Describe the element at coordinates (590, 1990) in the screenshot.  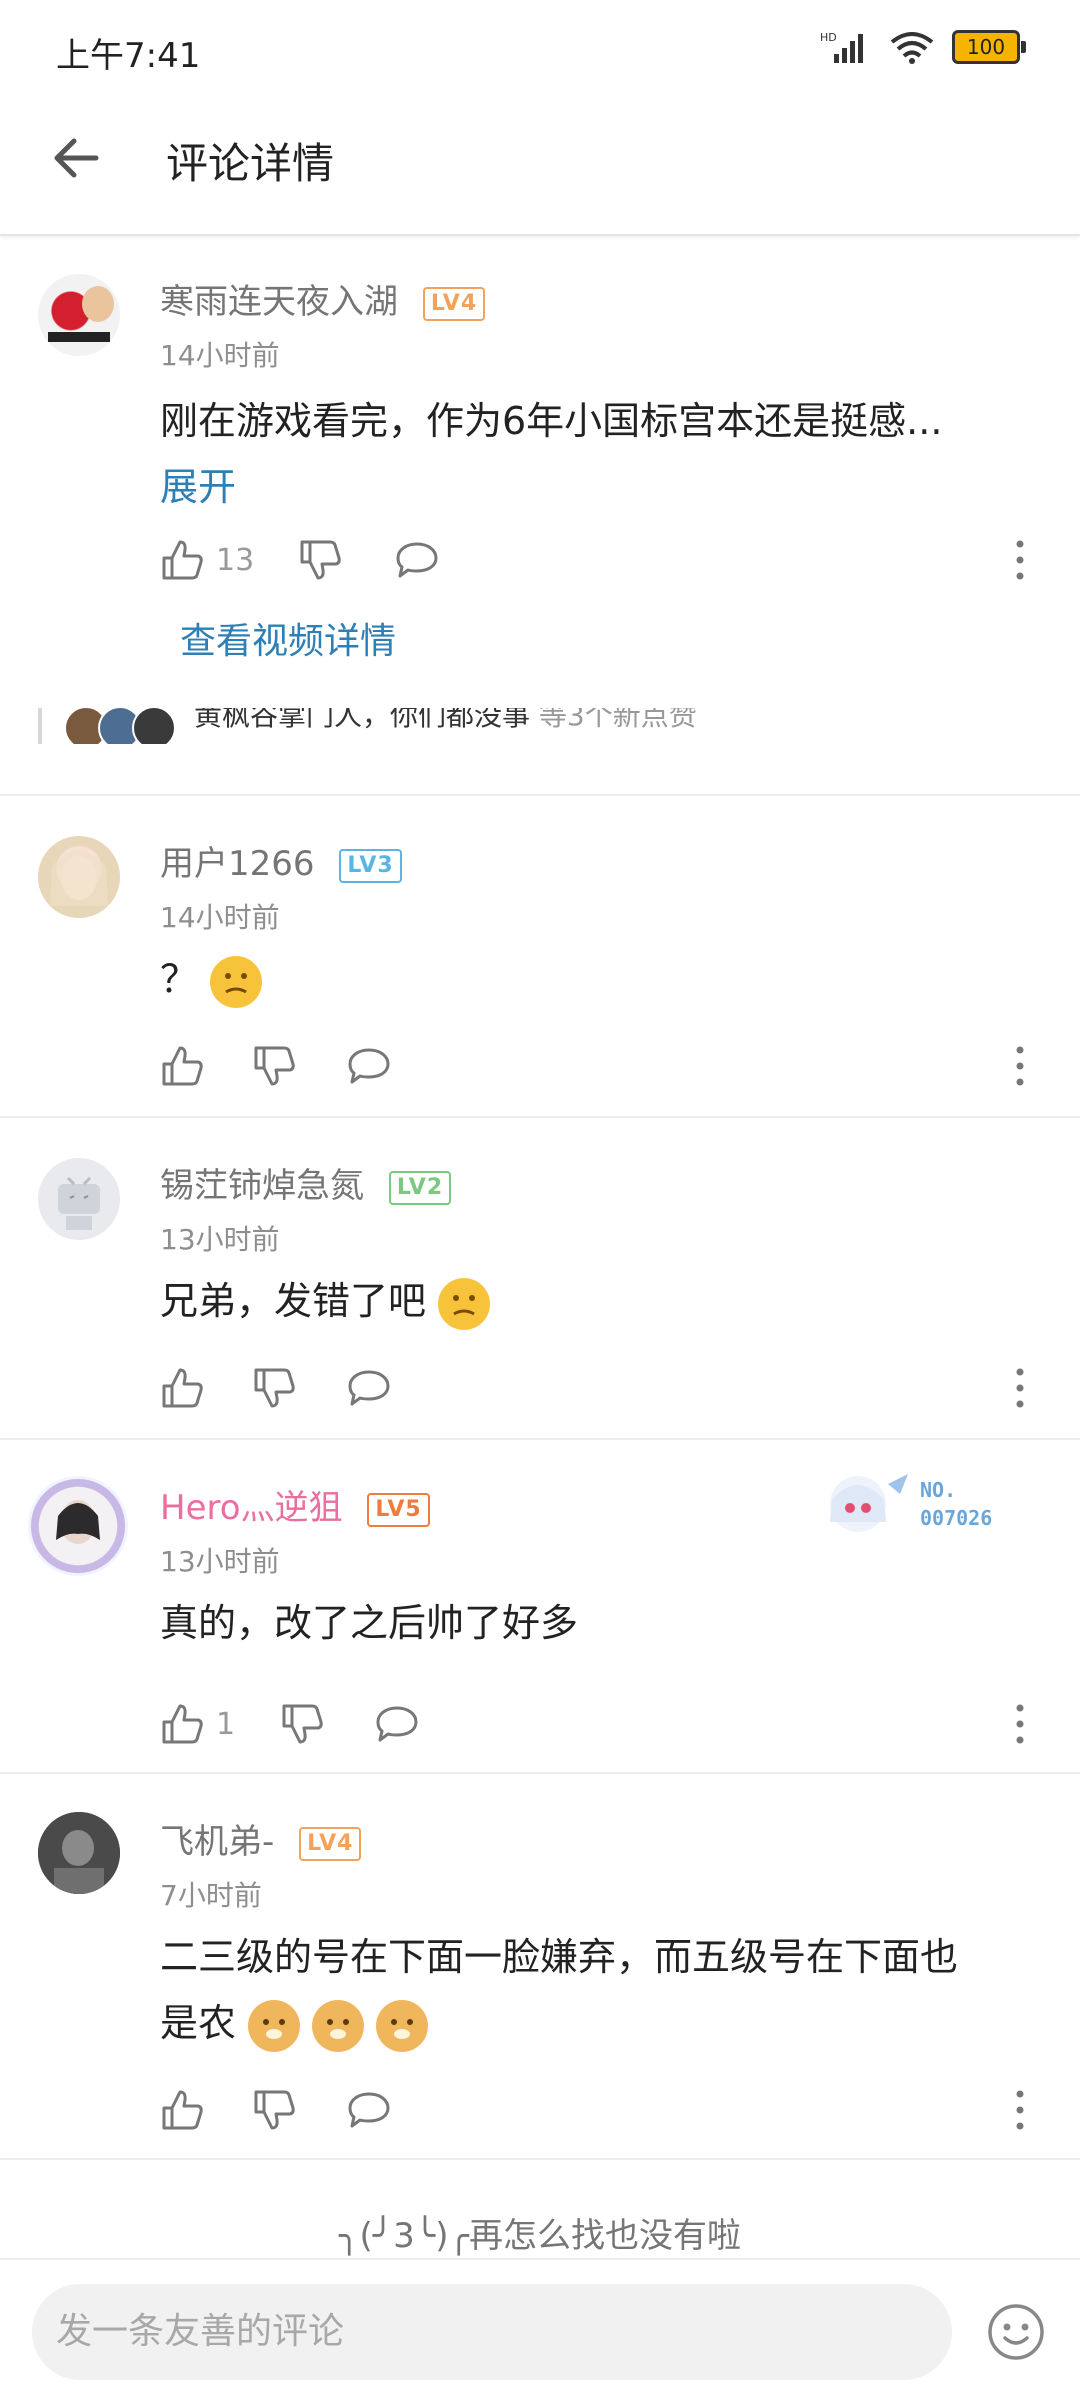
I see `comment-text: 二三级的号在下面一脸嫌弃，而五级号在下面也 是农` at that location.